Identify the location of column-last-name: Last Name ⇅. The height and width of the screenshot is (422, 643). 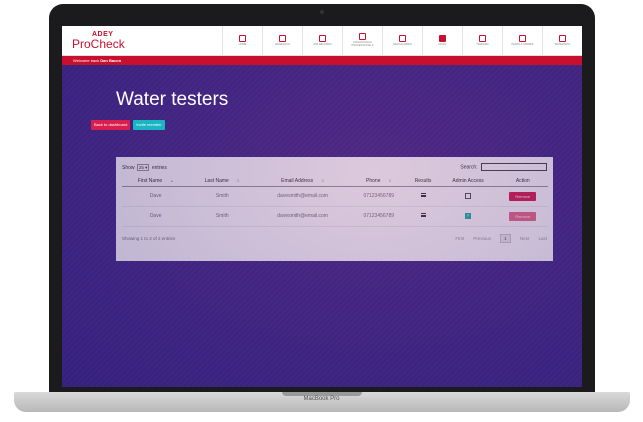
(222, 181).